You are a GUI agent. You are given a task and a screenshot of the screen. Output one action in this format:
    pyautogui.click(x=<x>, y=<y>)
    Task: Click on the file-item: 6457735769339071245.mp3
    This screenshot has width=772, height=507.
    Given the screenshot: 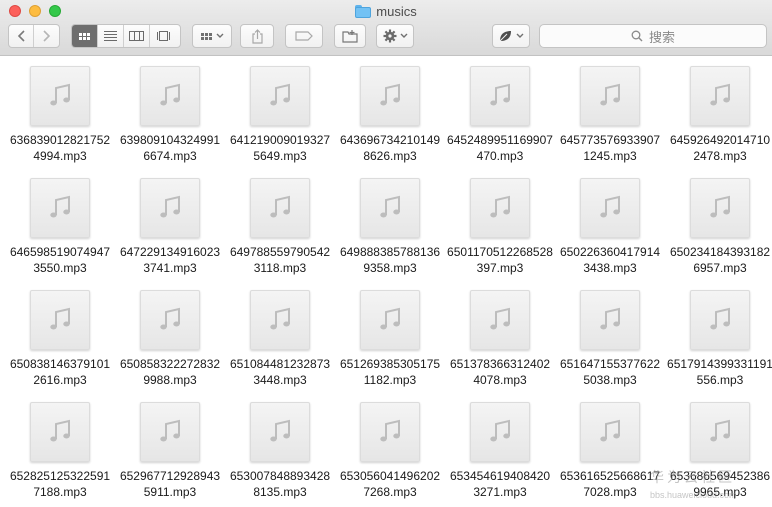 What is the action you would take?
    pyautogui.click(x=610, y=112)
    